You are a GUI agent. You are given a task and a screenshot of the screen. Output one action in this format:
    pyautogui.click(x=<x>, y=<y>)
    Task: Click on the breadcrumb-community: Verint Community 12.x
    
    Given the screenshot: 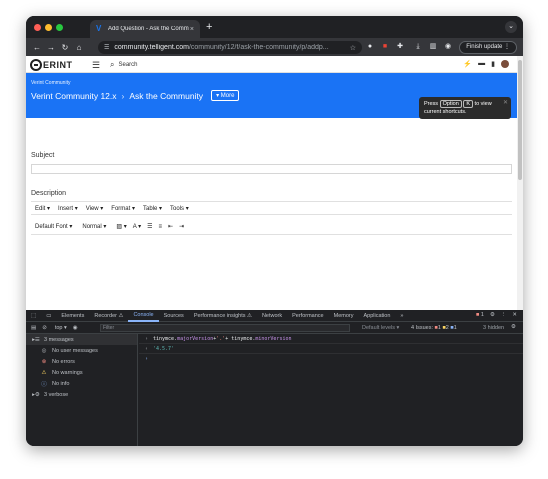 What is the action you would take?
    pyautogui.click(x=74, y=96)
    